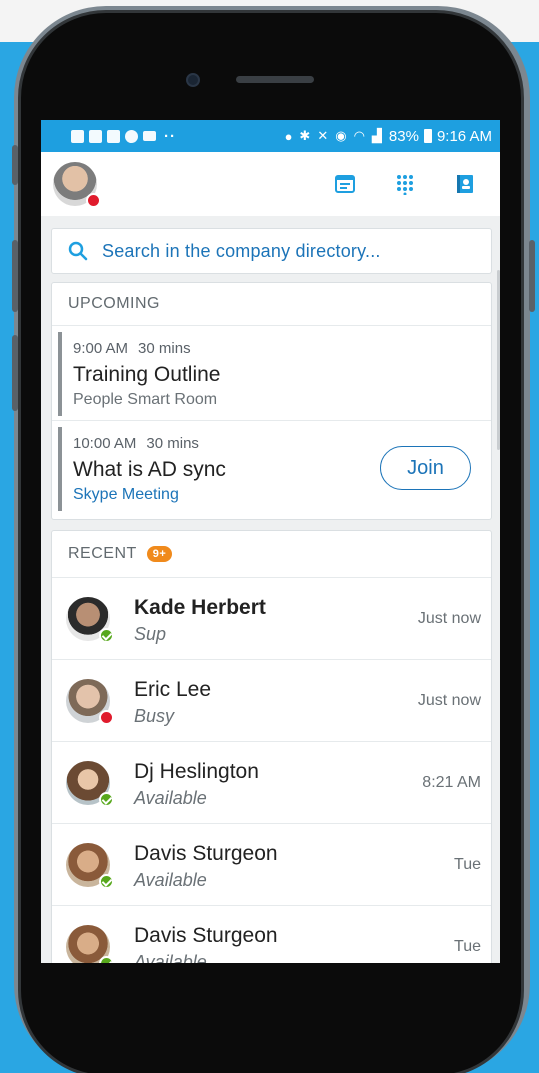 The width and height of the screenshot is (539, 1073). What do you see at coordinates (359, 135) in the screenshot?
I see `wifi-icon: ◠` at bounding box center [359, 135].